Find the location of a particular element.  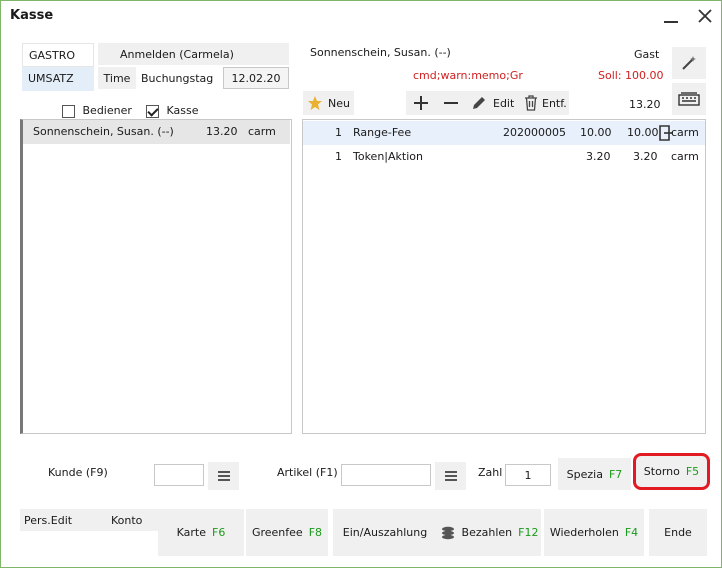

kunde-menu-button is located at coordinates (223, 476).